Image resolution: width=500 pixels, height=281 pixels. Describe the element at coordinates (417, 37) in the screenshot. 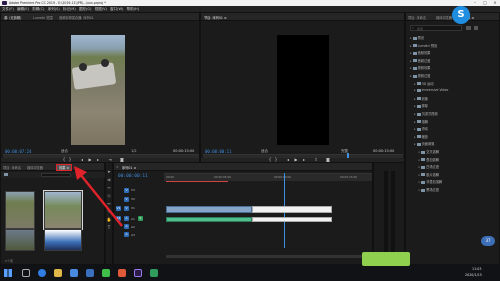

I see `effects-tree-item: ▸ 预设` at that location.